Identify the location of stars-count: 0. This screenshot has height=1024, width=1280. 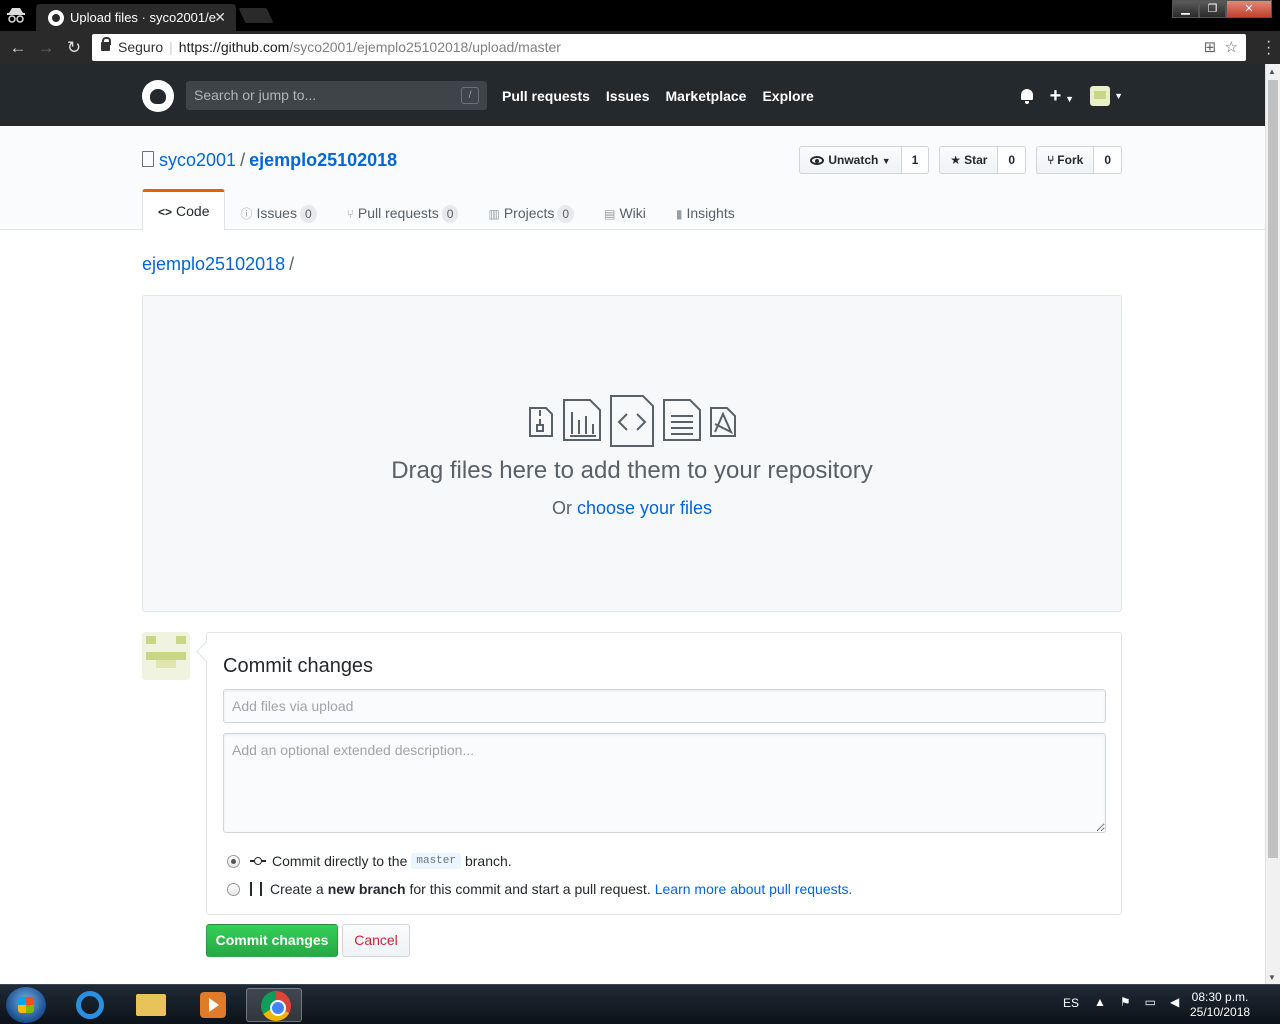
(1012, 160).